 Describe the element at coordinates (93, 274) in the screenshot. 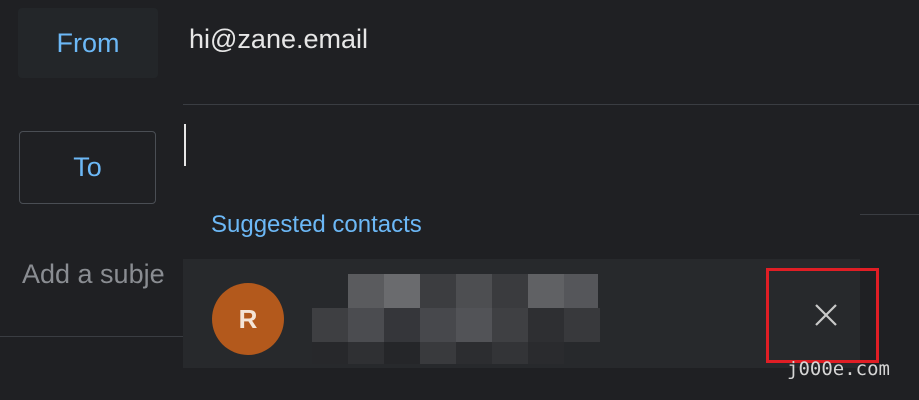

I see `subject-input: Add a subje` at that location.